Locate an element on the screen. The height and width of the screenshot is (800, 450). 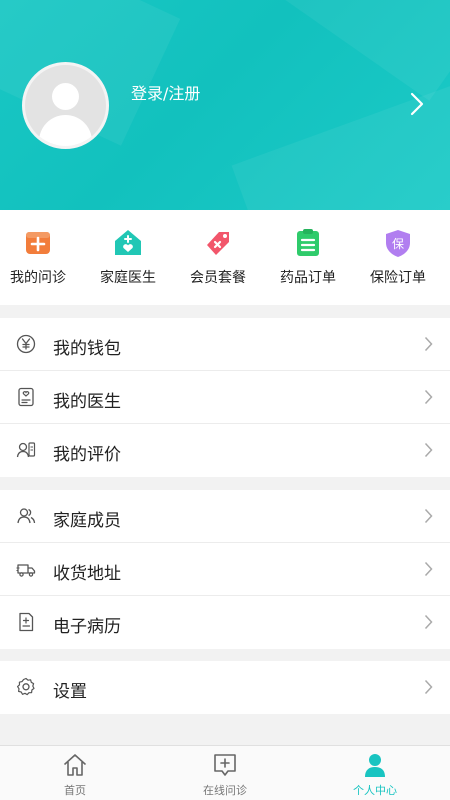
quick-my-consultations: 我的问诊 is located at coordinates (41, 257).